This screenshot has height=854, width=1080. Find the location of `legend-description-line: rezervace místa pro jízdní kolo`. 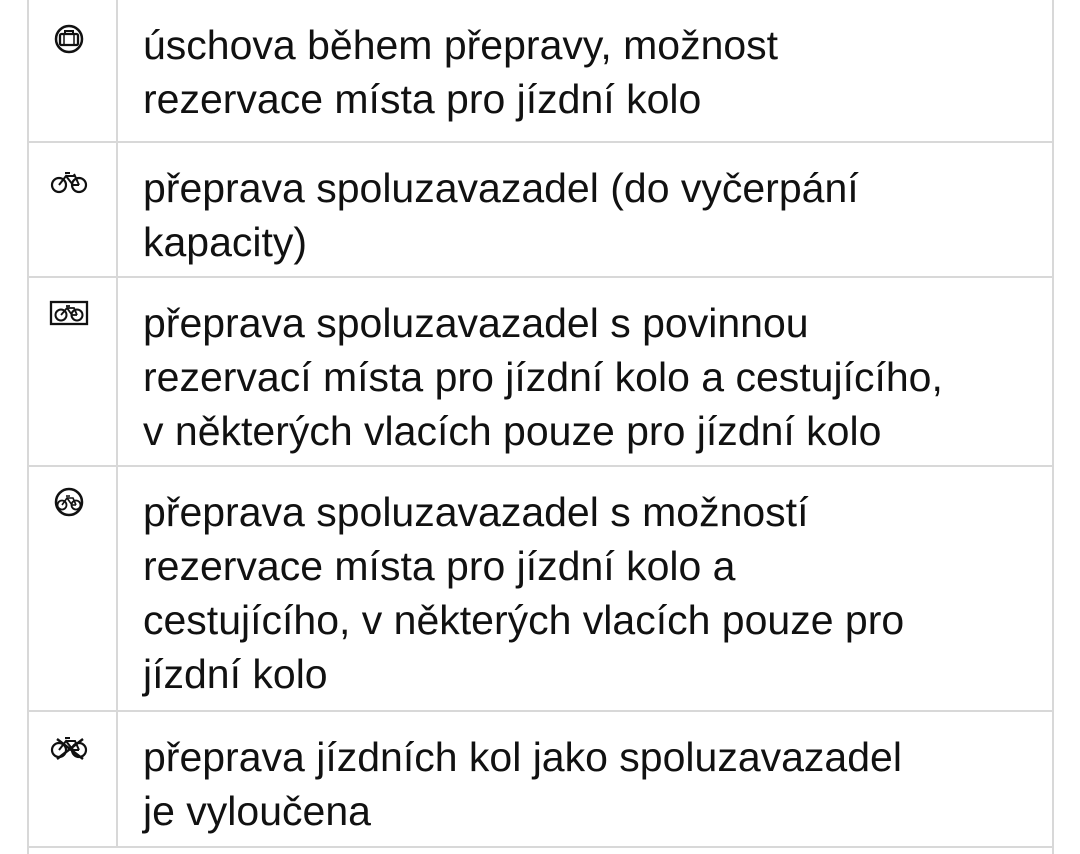

legend-description-line: rezervace místa pro jízdní kolo is located at coordinates (422, 99).